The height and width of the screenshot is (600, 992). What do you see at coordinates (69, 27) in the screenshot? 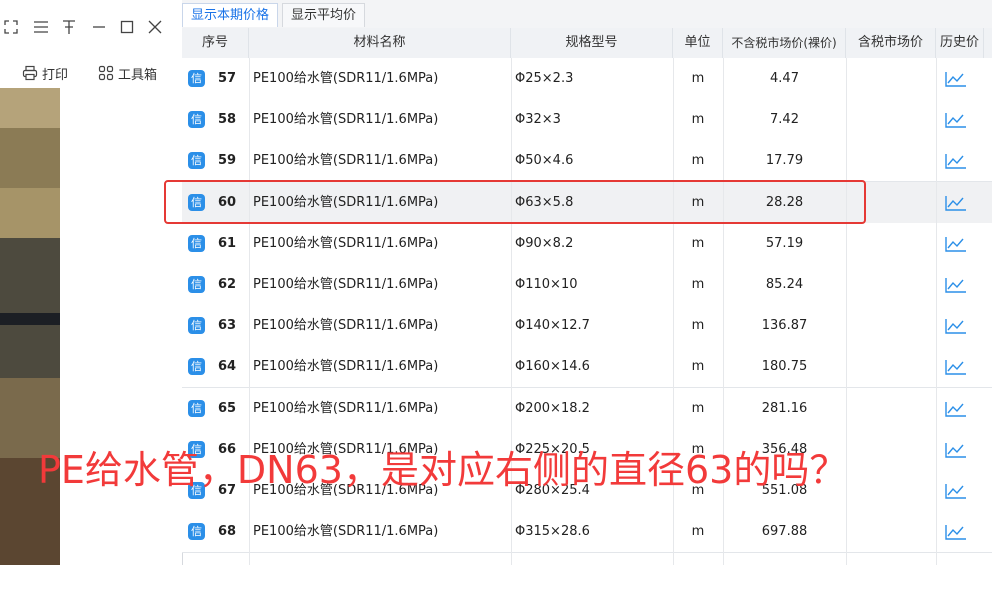
I see `pin-icon` at bounding box center [69, 27].